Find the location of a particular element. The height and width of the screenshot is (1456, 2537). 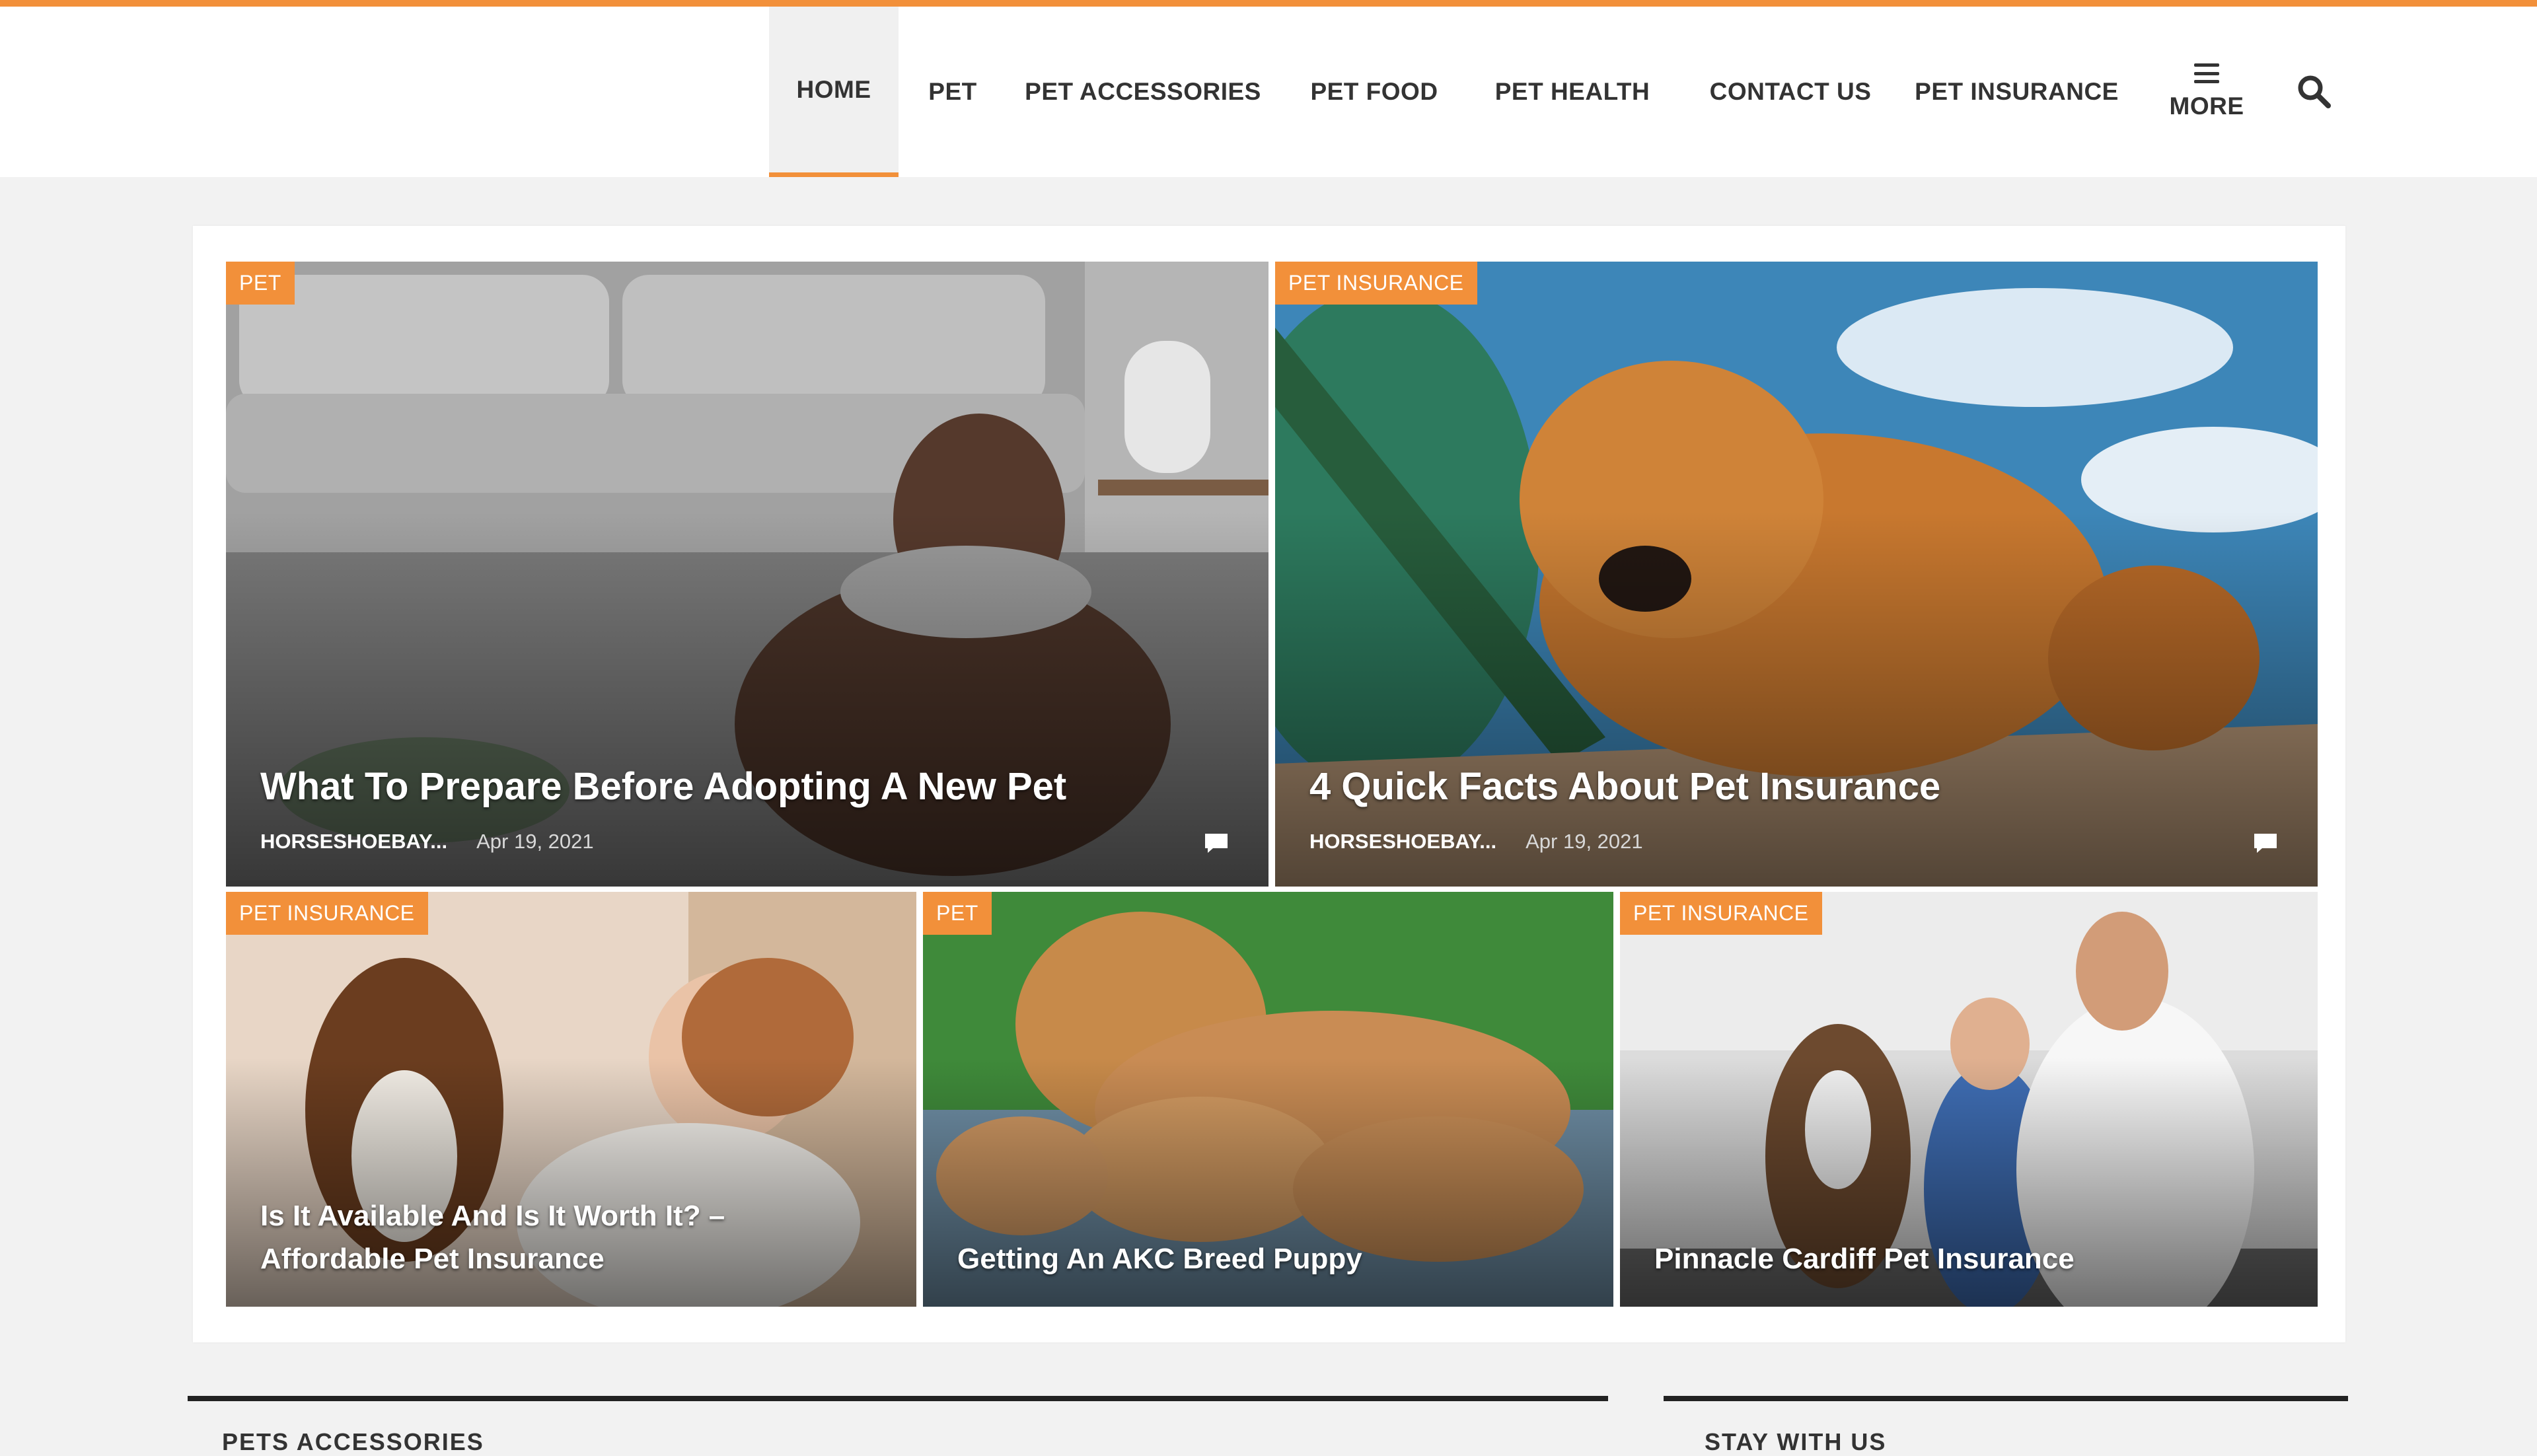

nav-home: HOME is located at coordinates (834, 92).